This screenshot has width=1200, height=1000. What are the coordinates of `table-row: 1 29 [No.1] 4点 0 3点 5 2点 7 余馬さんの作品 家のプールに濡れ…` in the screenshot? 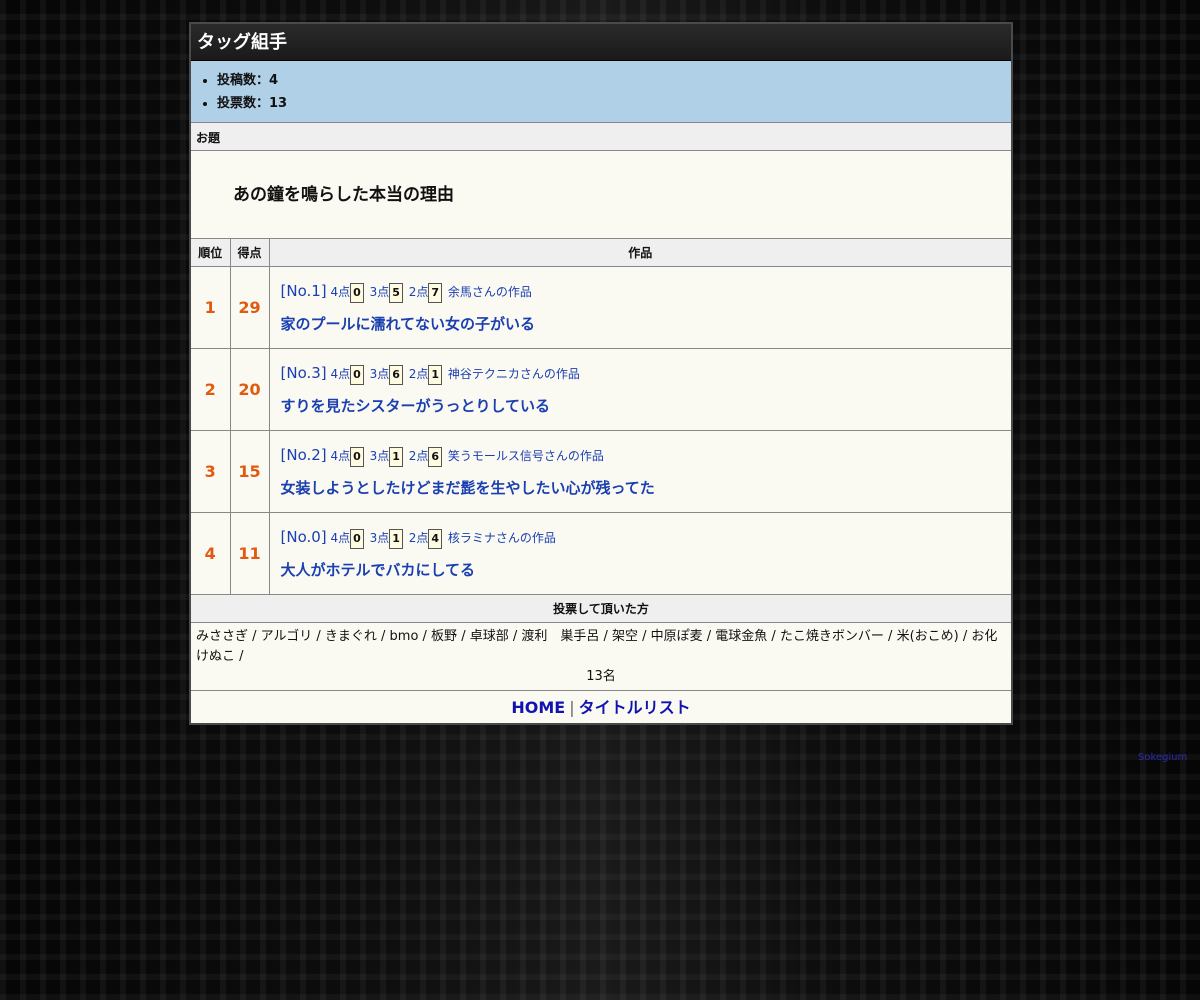 It's located at (601, 307).